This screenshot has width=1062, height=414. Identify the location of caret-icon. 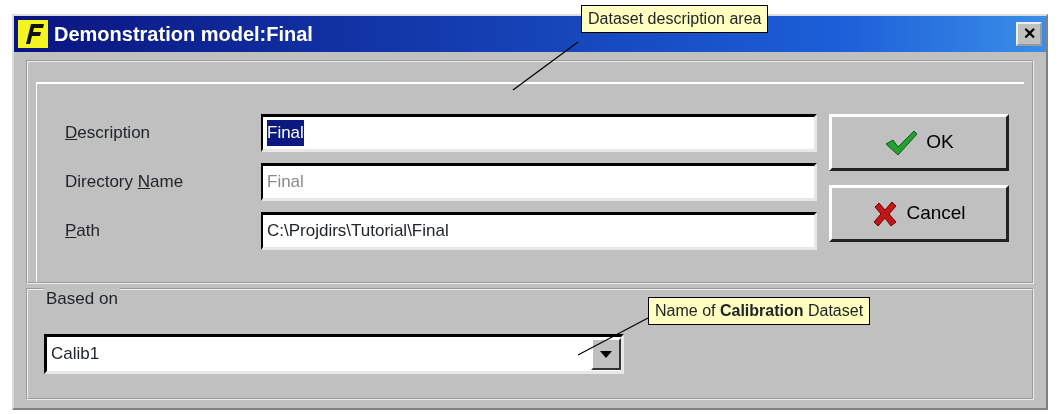
(606, 354).